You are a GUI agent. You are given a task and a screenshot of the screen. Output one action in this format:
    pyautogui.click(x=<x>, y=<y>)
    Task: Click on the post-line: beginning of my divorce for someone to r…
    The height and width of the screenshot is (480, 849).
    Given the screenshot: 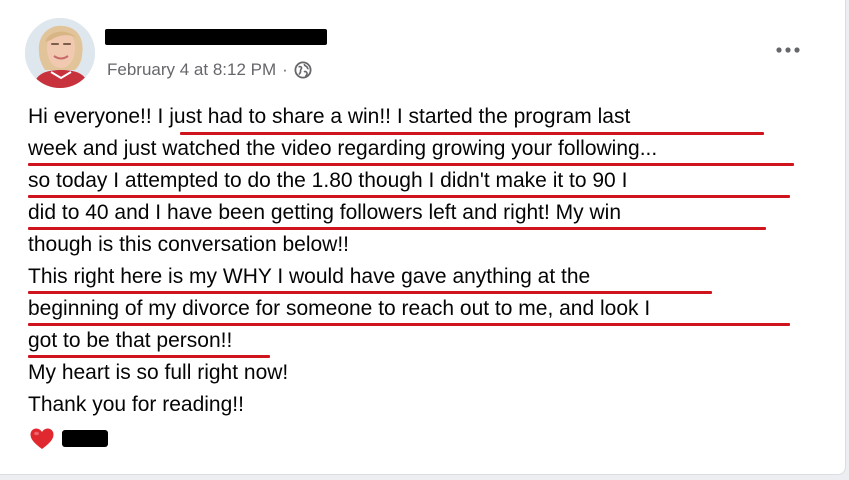 What is the action you would take?
    pyautogui.click(x=428, y=309)
    